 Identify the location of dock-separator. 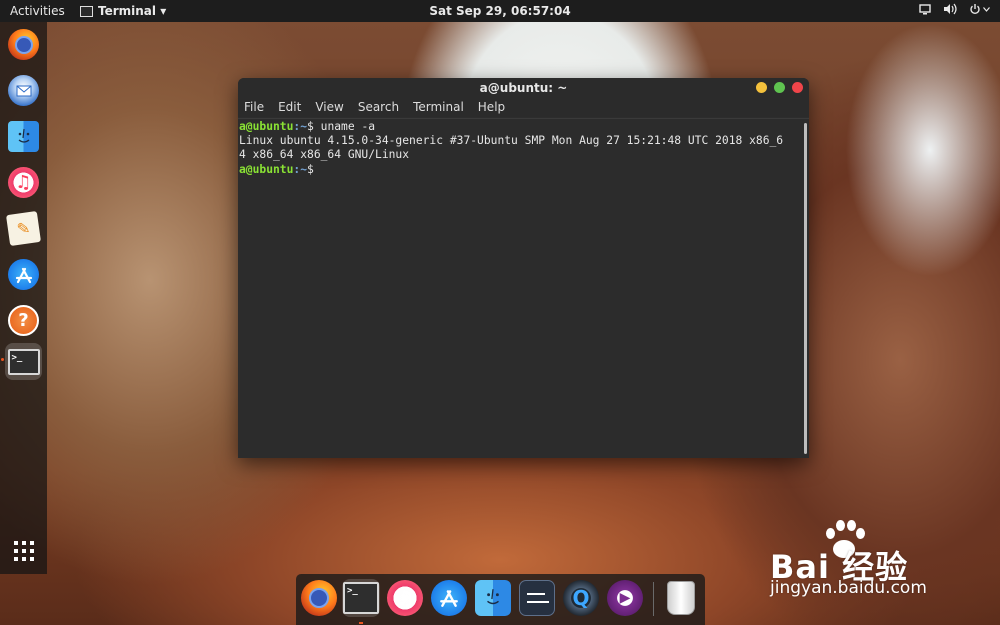
(653, 599).